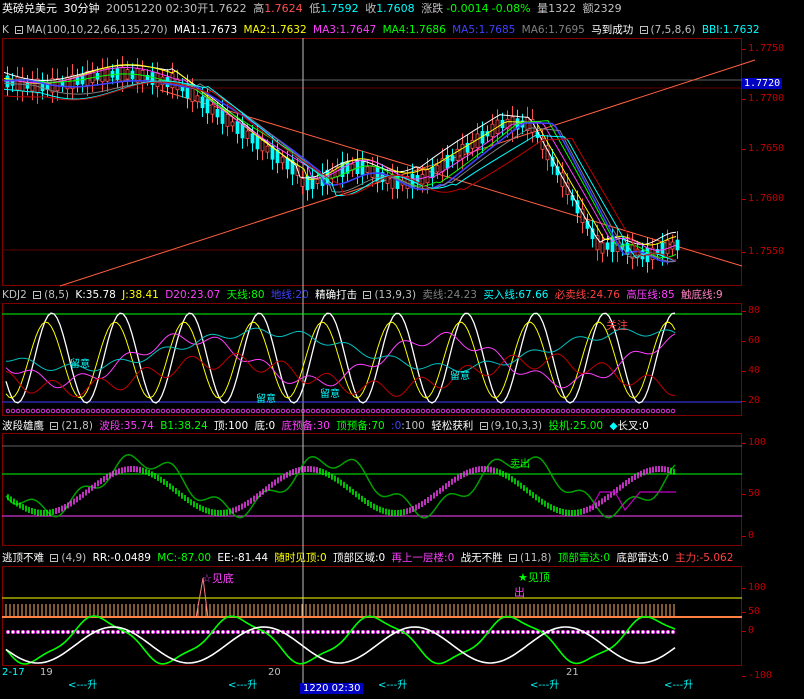  I want to click on x-label: 20, so click(274, 672).